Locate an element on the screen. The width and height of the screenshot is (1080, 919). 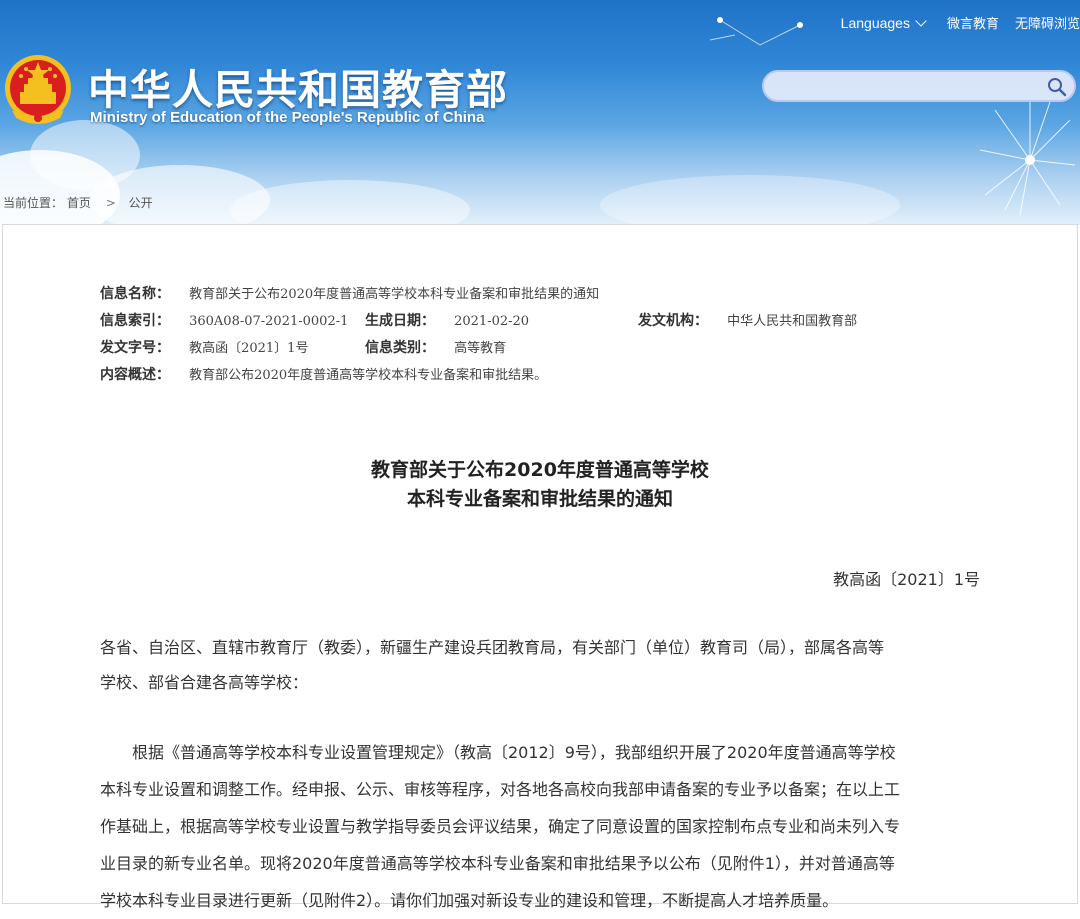
meta-label: 发文机构： is located at coordinates (673, 321).